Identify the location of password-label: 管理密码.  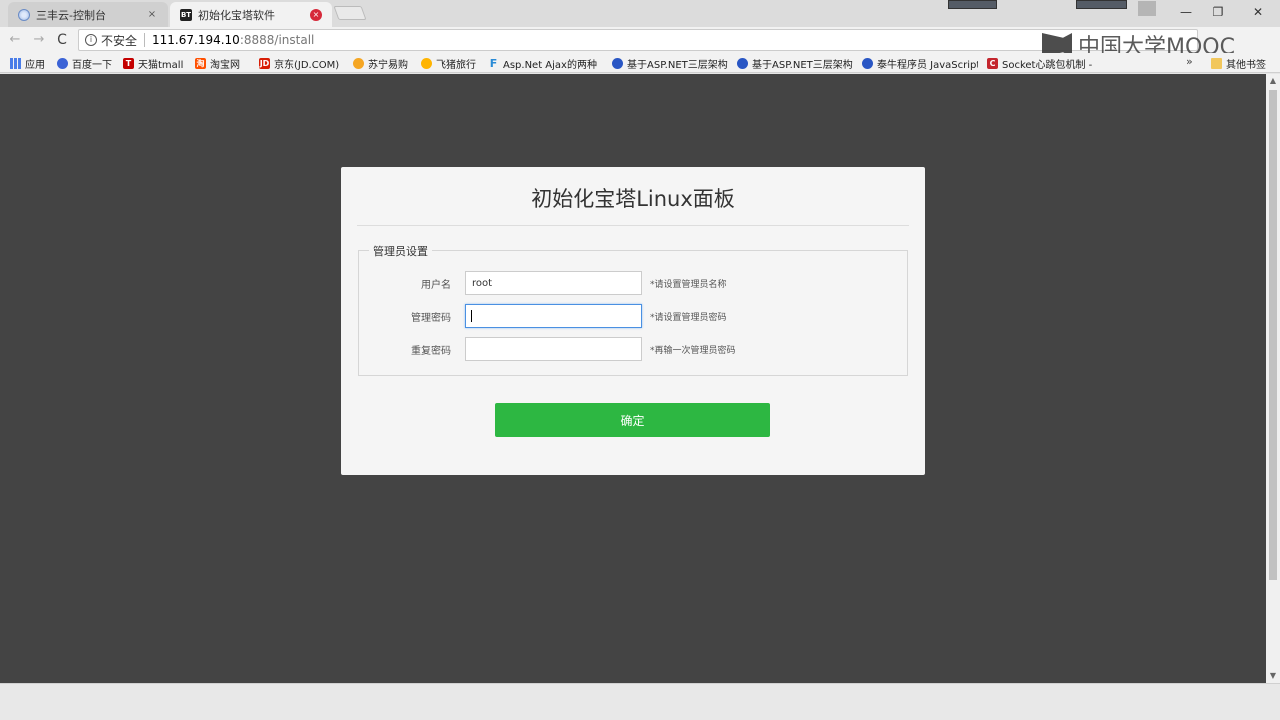
(431, 318).